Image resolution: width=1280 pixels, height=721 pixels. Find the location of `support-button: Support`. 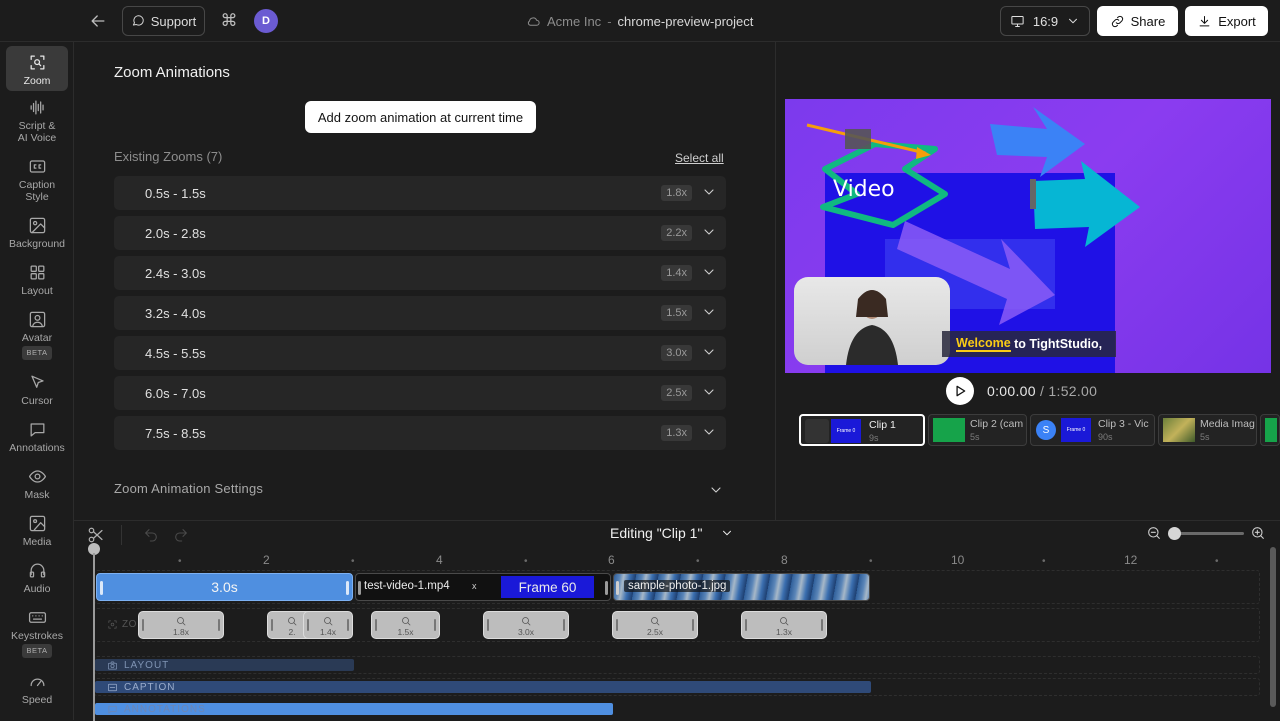

support-button: Support is located at coordinates (163, 21).